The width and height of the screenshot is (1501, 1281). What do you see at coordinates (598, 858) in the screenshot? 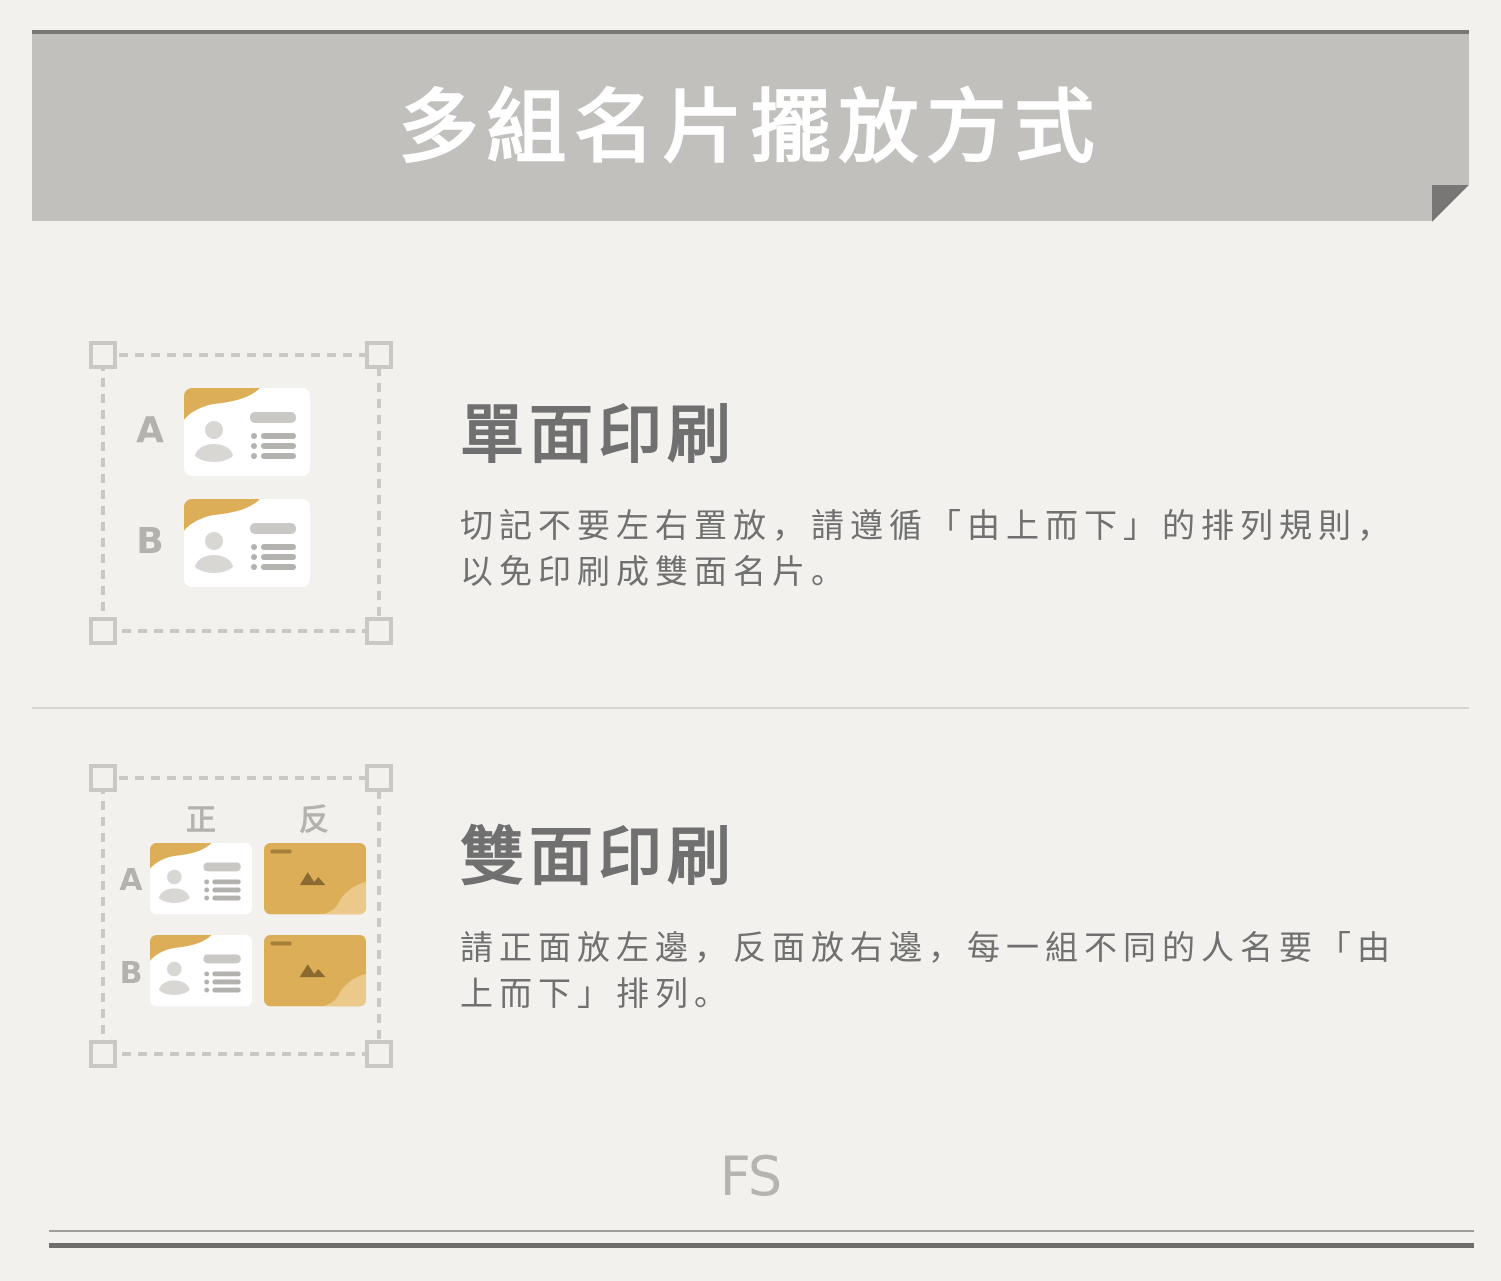
I see `section-heading-double: 雙面印刷` at bounding box center [598, 858].